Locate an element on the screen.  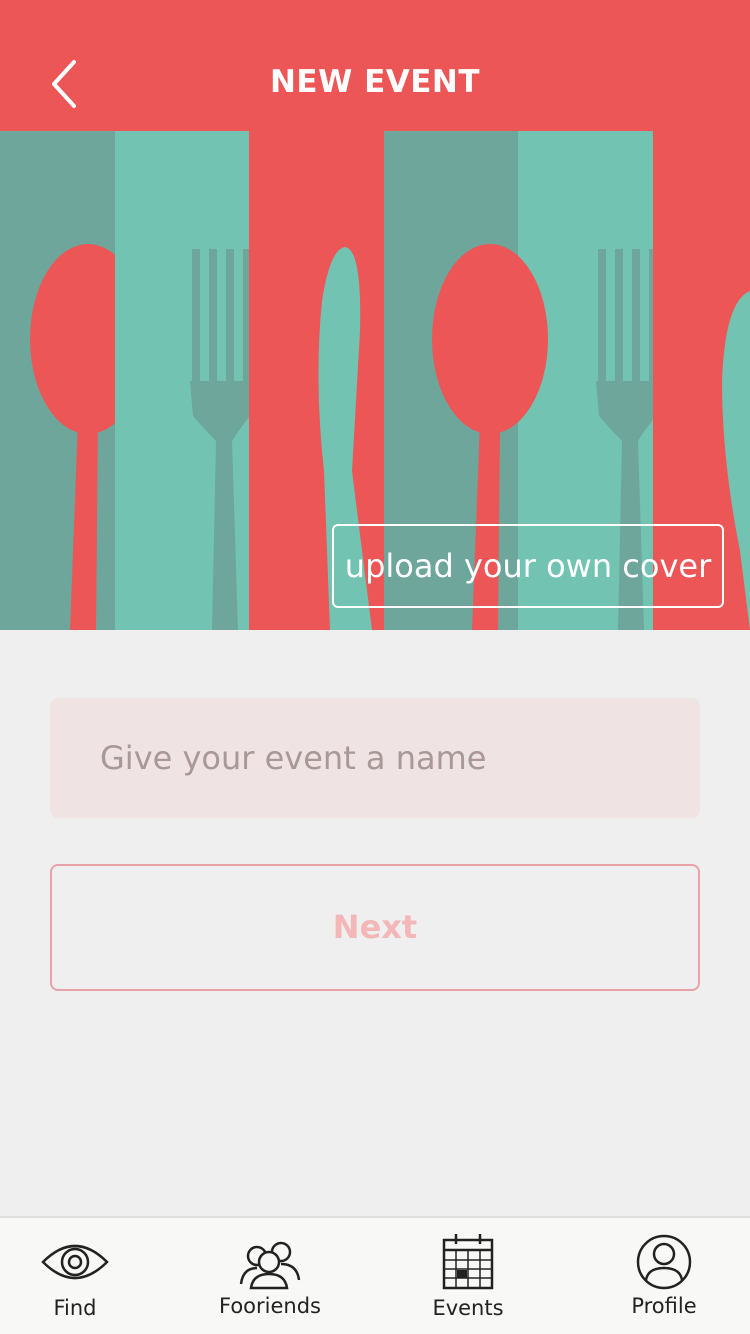
eye-icon is located at coordinates (75, 1262).